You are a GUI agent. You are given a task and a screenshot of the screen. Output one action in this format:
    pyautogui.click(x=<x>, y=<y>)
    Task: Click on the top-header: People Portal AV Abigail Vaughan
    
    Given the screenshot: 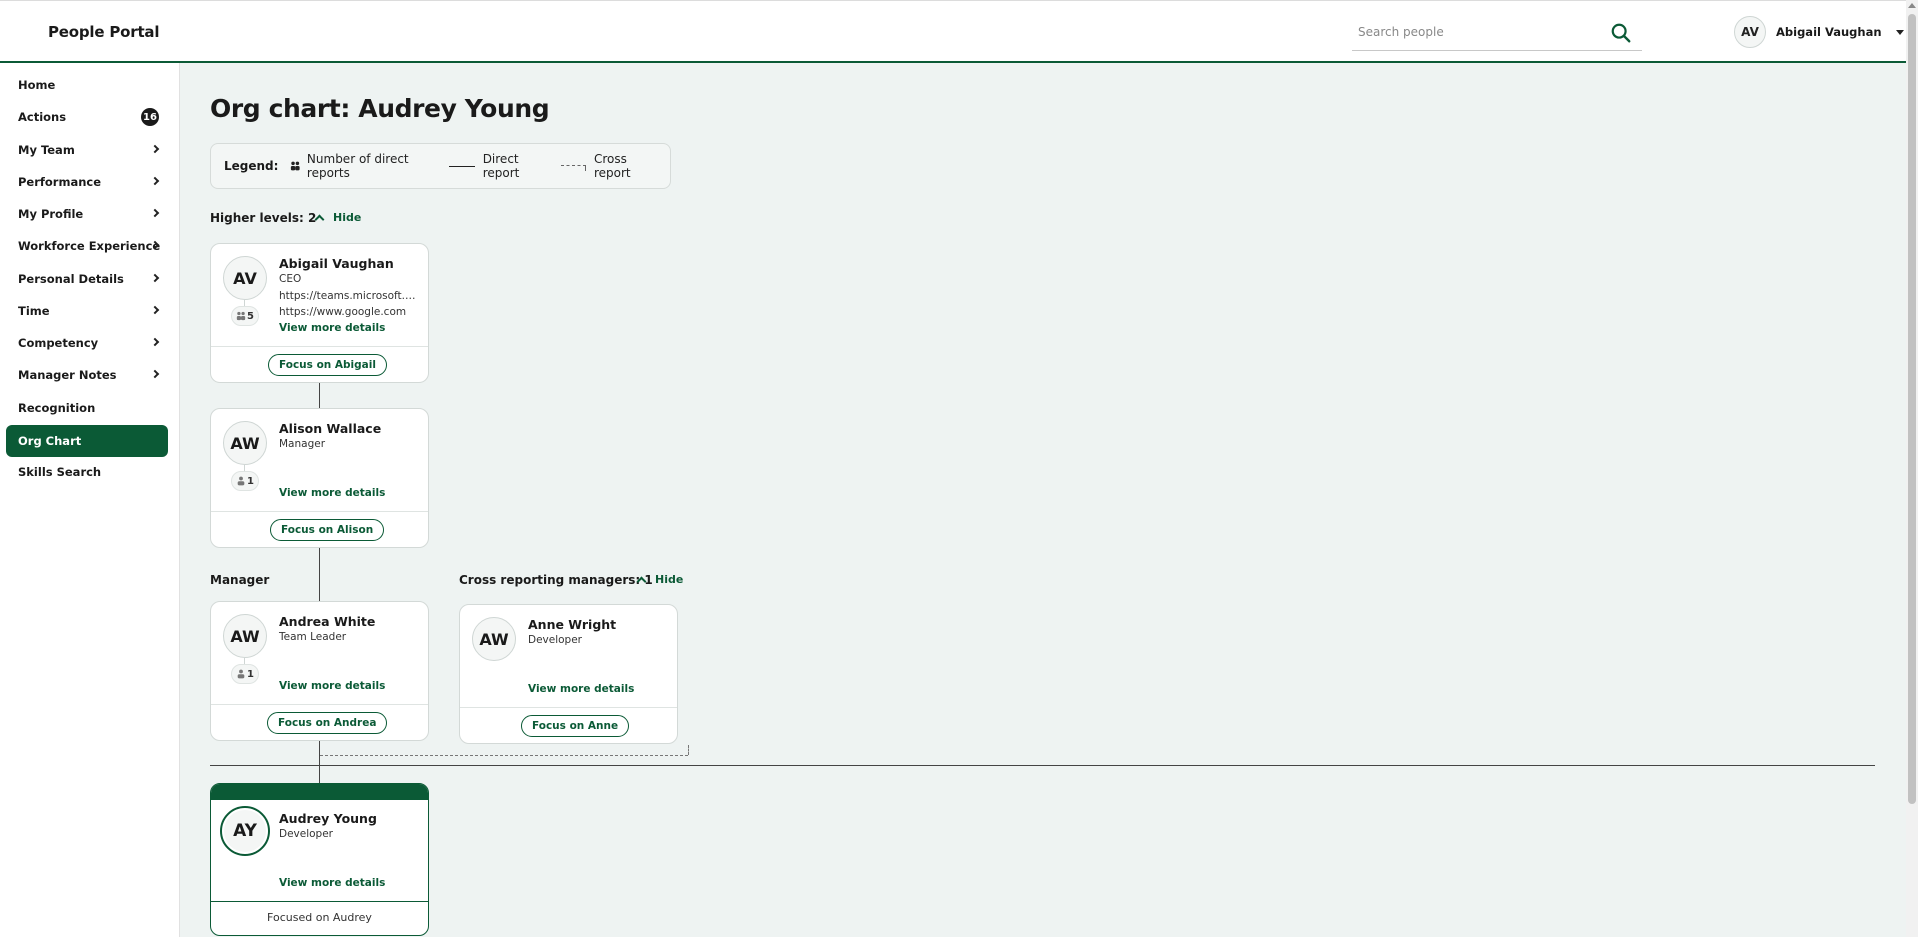 What is the action you would take?
    pyautogui.click(x=953, y=31)
    